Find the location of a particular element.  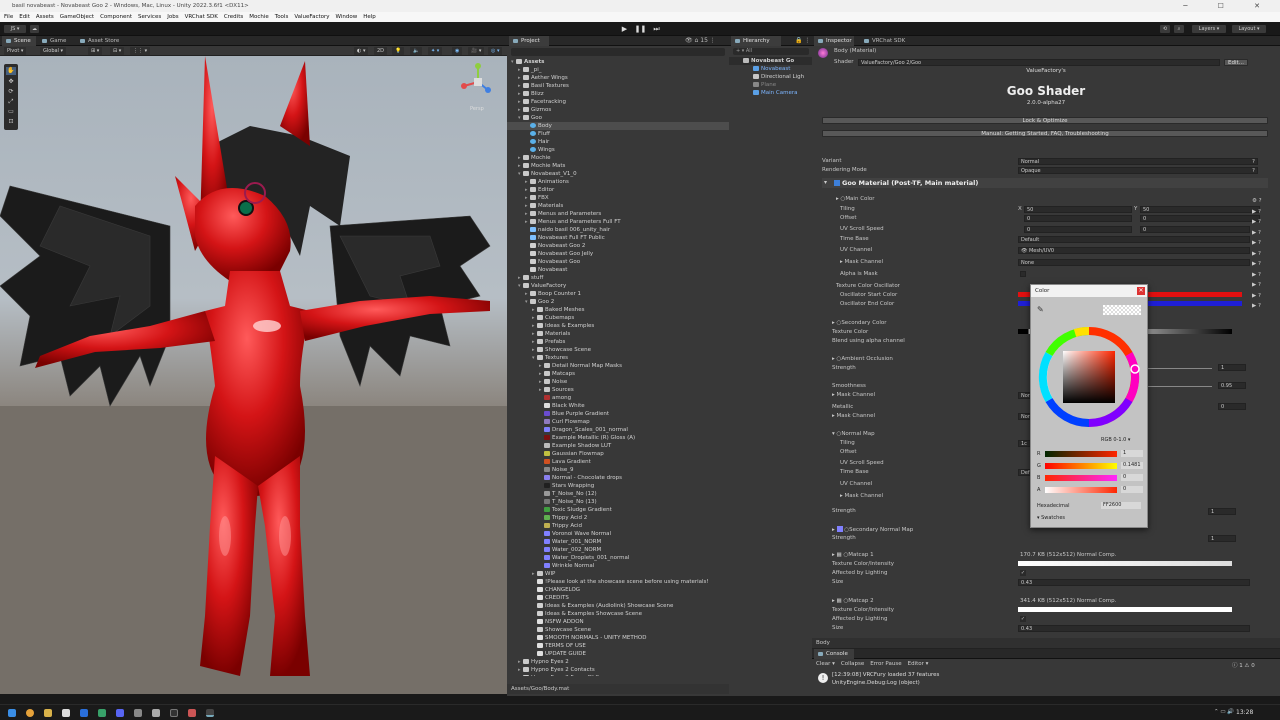

persp-label: Persp is located at coordinates (477, 109).